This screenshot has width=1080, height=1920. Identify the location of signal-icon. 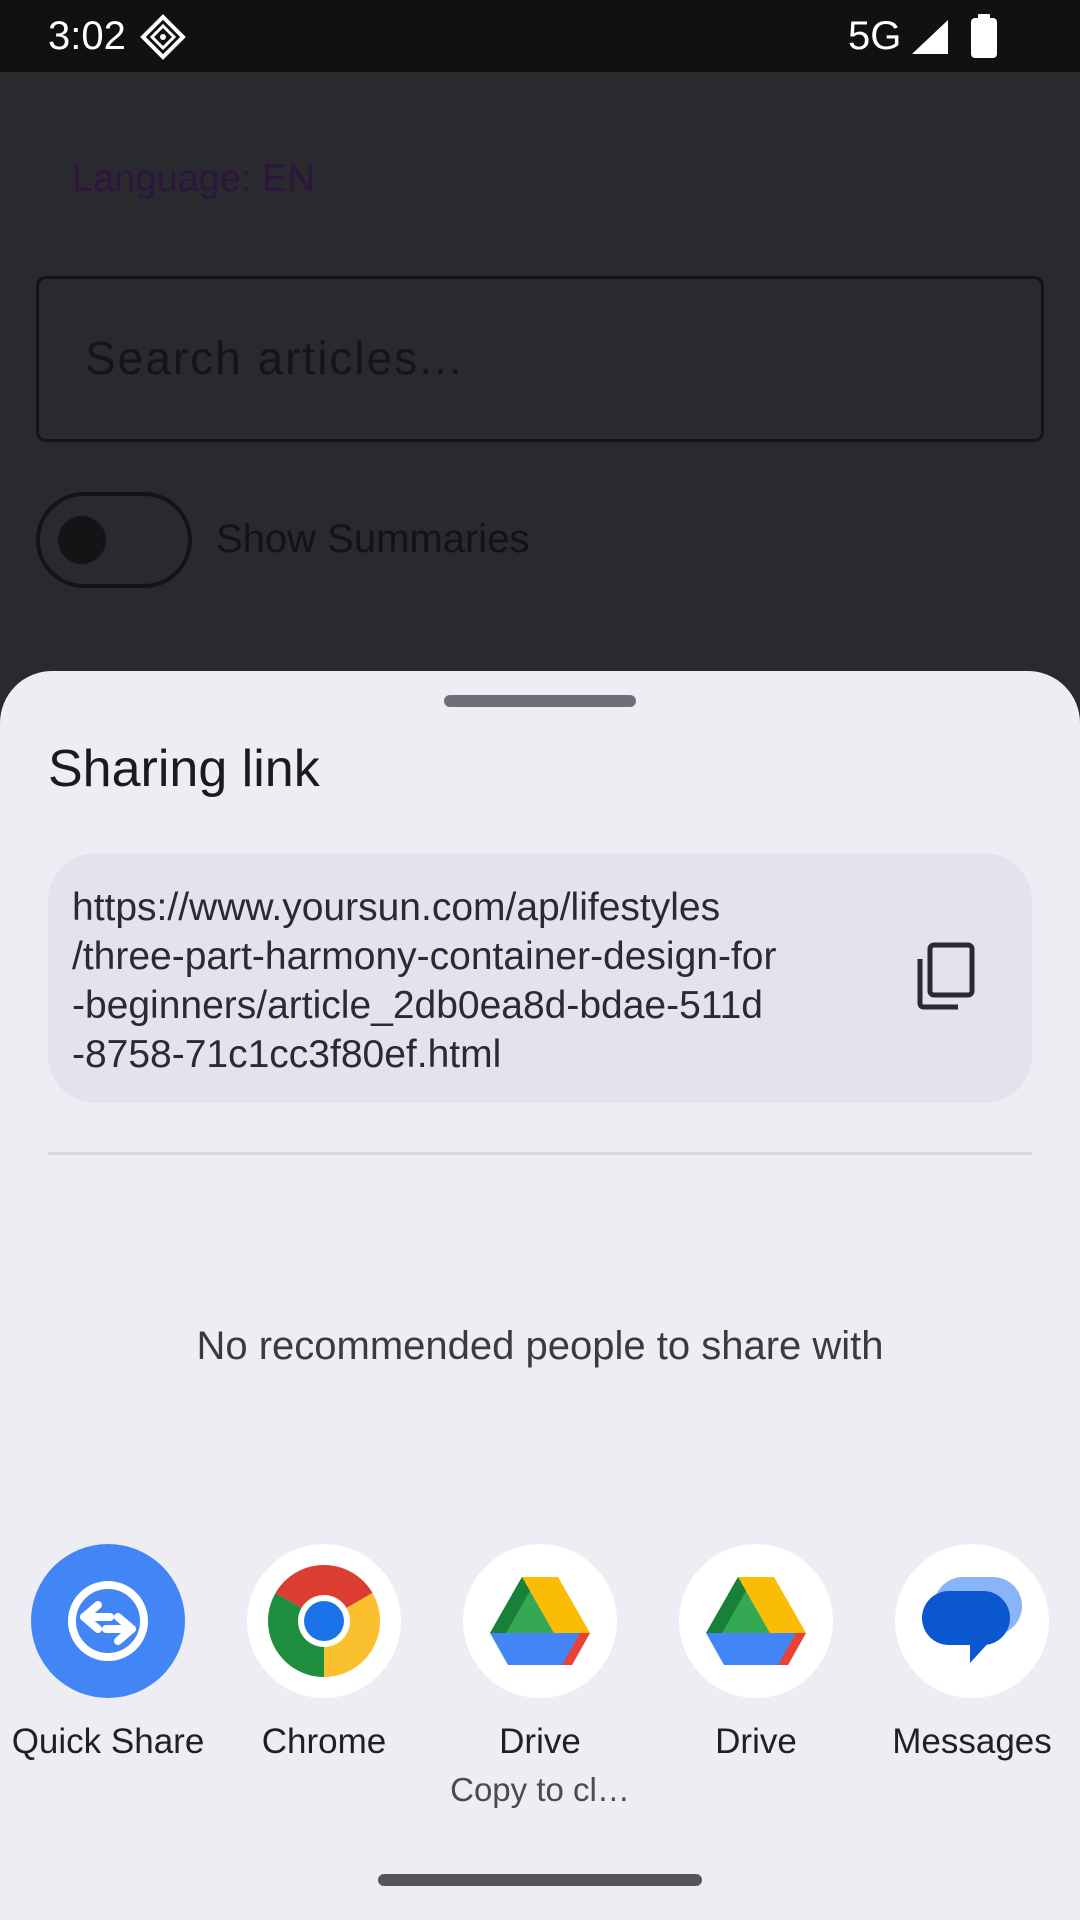
(930, 37).